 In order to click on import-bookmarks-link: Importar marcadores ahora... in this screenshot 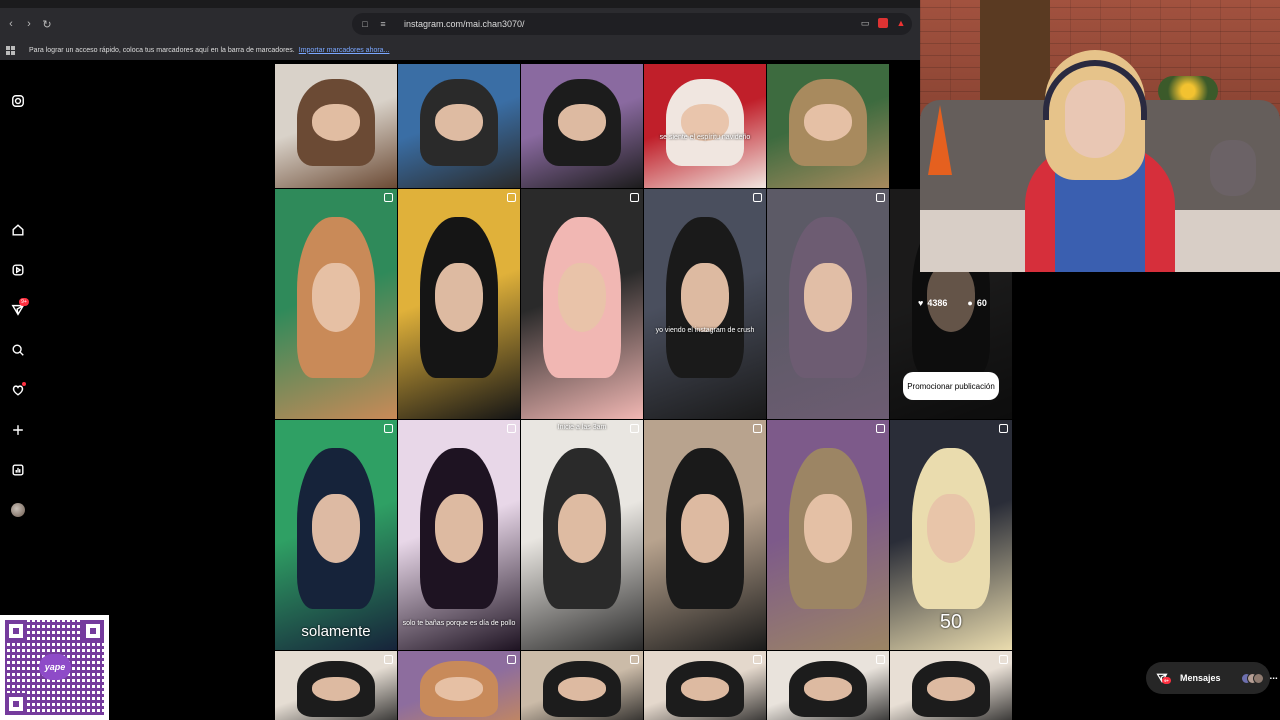, I will do `click(344, 50)`.